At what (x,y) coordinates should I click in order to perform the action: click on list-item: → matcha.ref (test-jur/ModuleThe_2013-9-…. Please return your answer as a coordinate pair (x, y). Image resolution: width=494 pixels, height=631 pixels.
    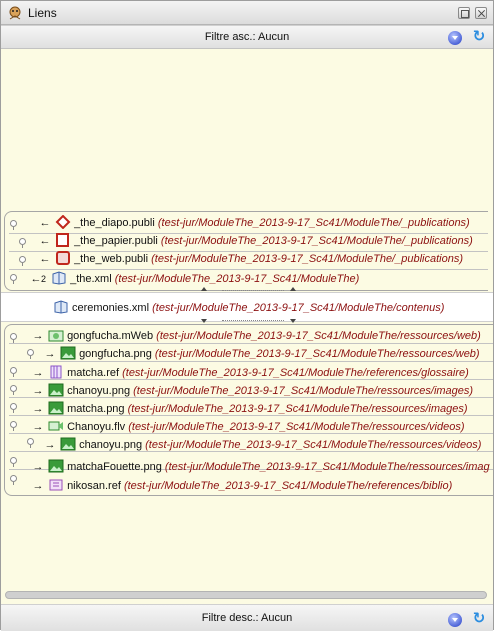
    Looking at the image, I should click on (250, 373).